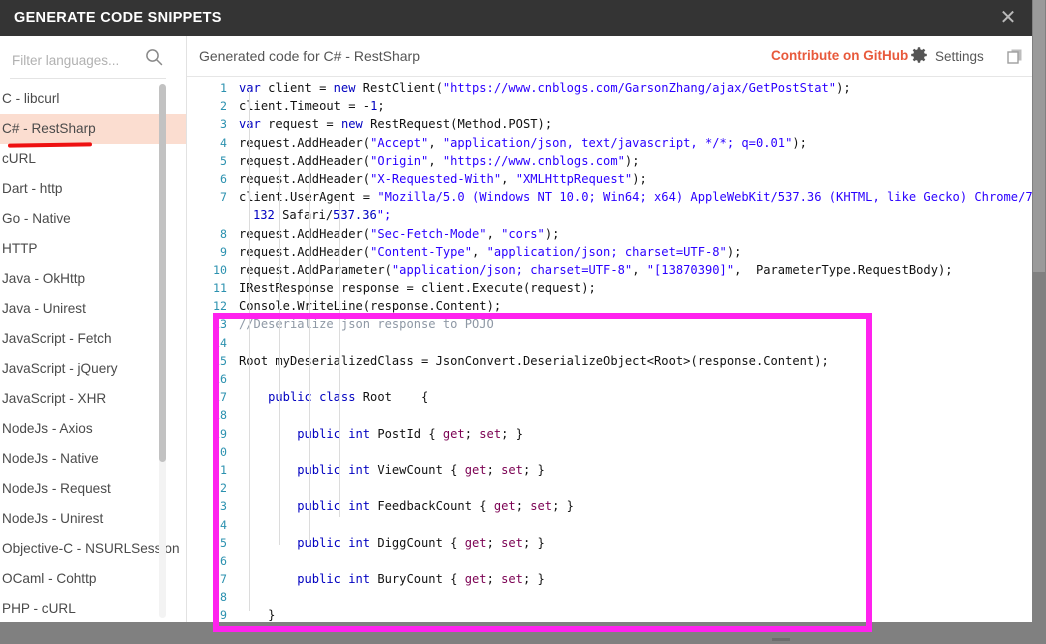  What do you see at coordinates (223, 251) in the screenshot?
I see `line-number: 9` at bounding box center [223, 251].